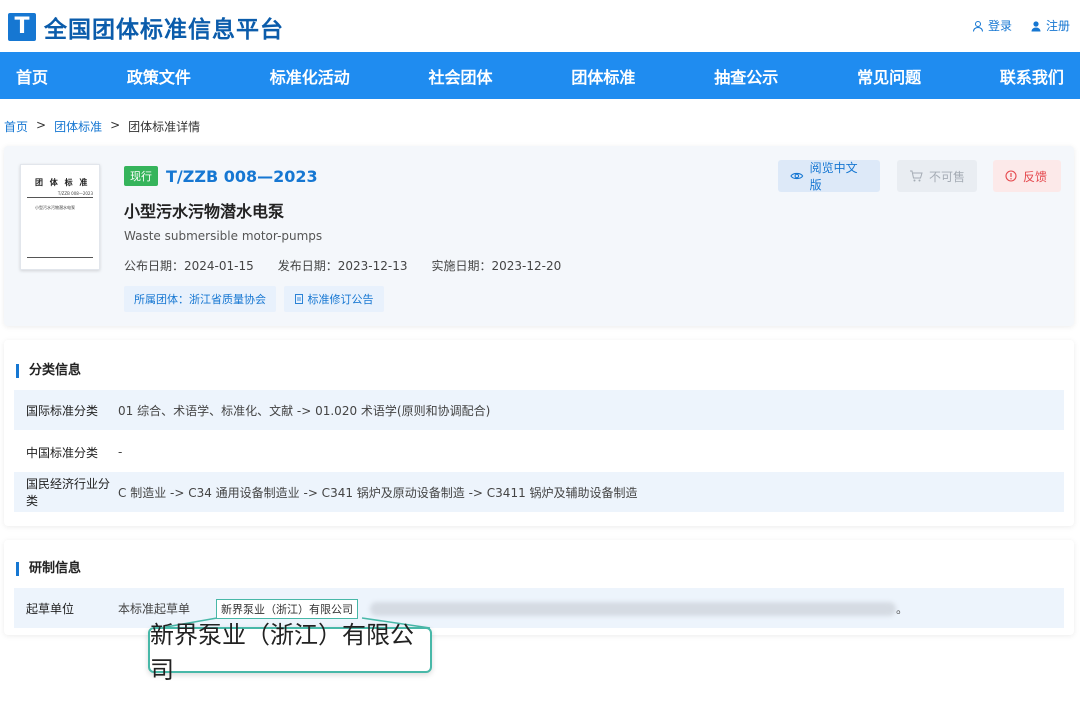 This screenshot has height=713, width=1080. What do you see at coordinates (16, 126) in the screenshot?
I see `breadcrumb-home: 首页` at bounding box center [16, 126].